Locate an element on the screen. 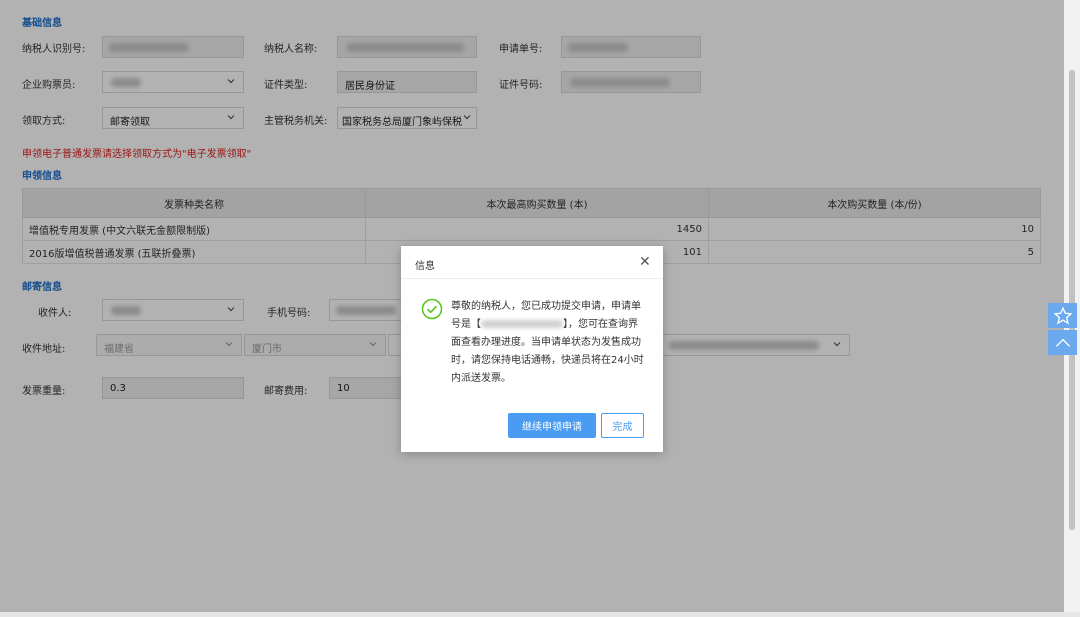 Image resolution: width=1080 pixels, height=617 pixels. bottom-edge is located at coordinates (540, 614).